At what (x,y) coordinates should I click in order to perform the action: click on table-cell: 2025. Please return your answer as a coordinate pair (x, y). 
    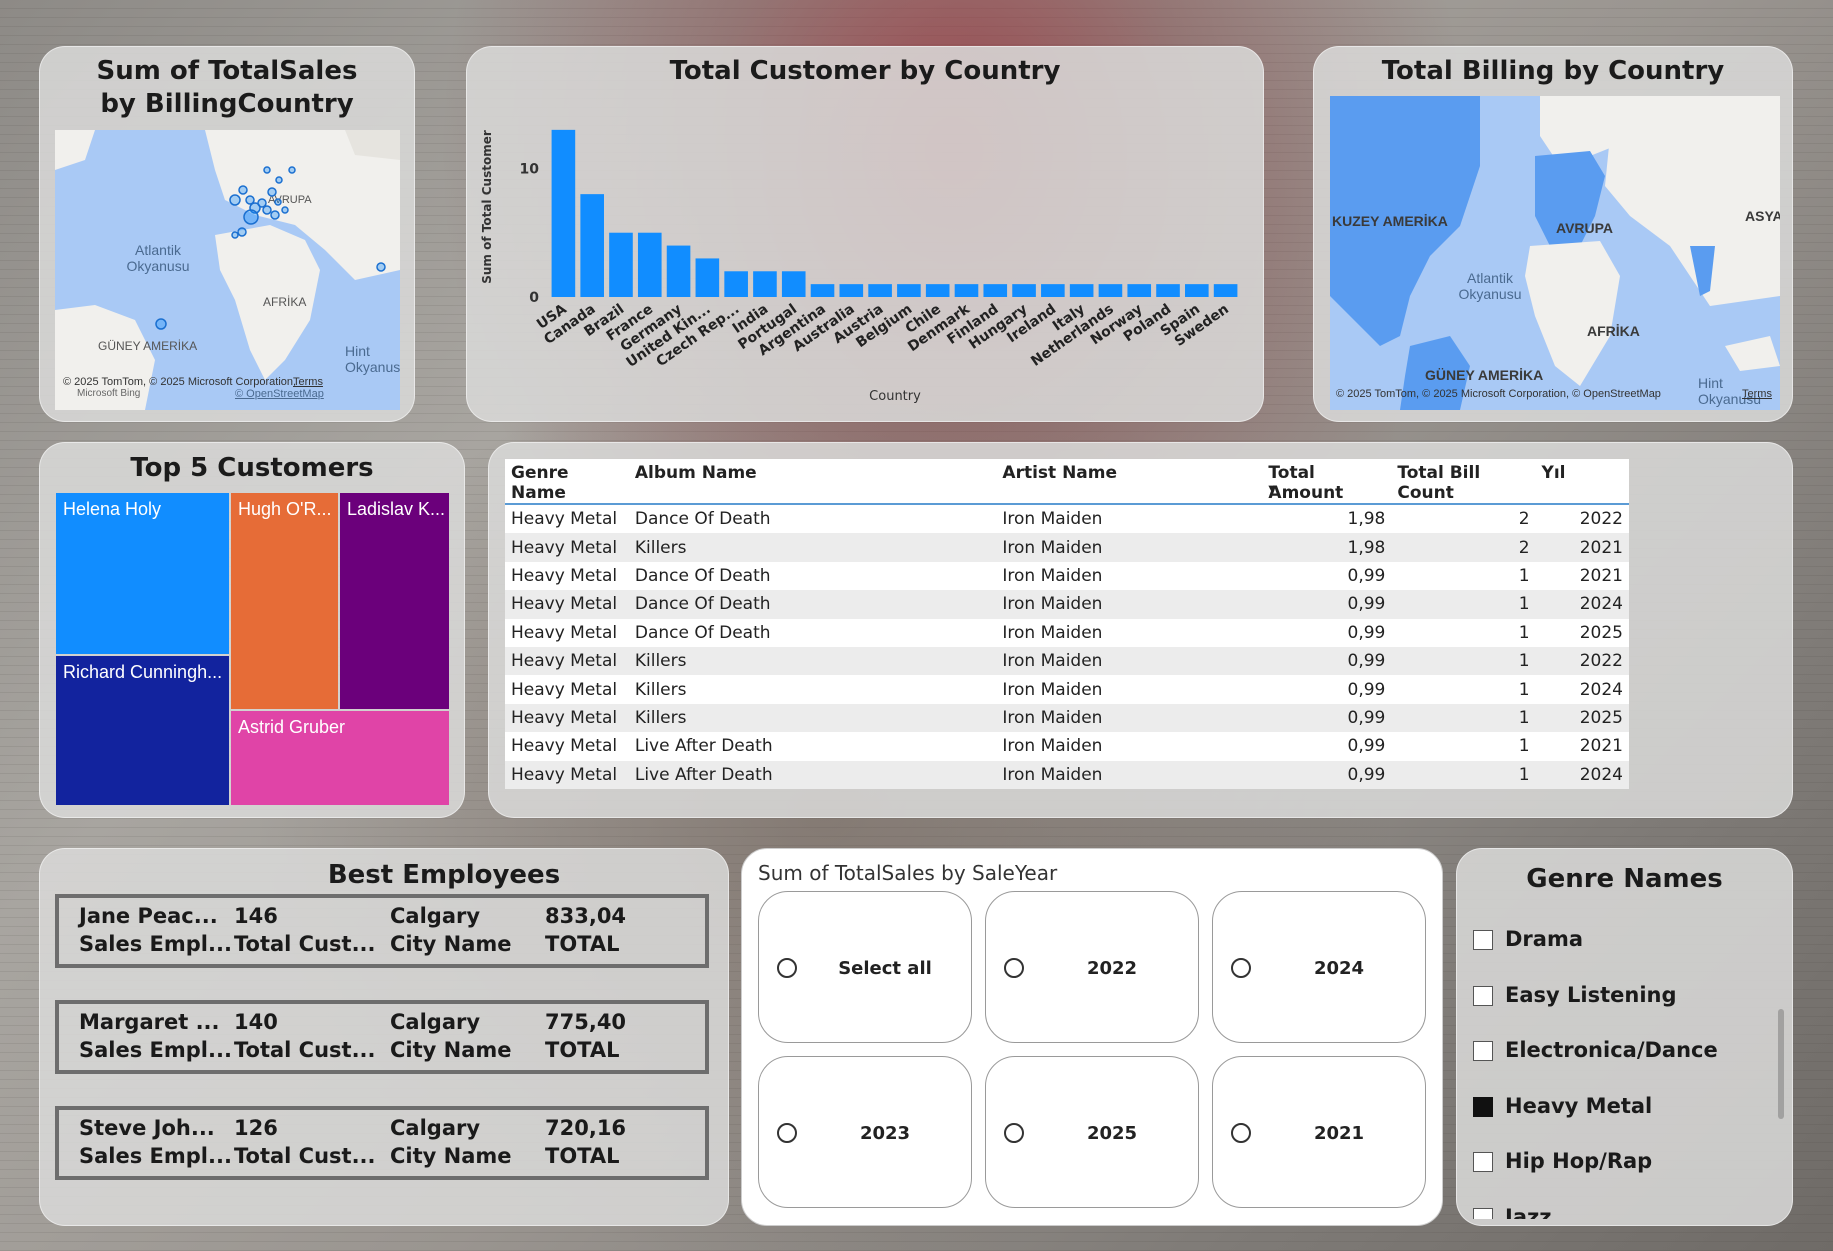
    Looking at the image, I should click on (1601, 717).